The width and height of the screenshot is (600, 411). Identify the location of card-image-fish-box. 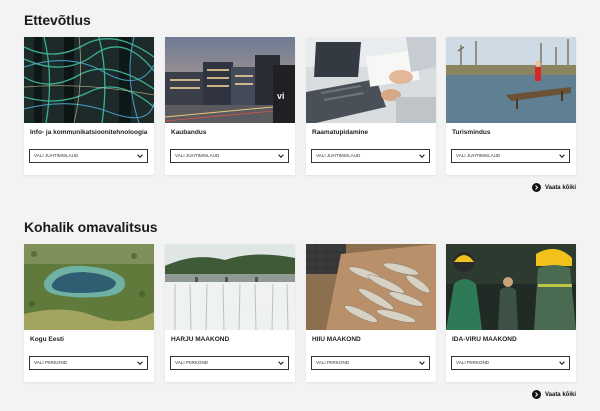
(371, 287).